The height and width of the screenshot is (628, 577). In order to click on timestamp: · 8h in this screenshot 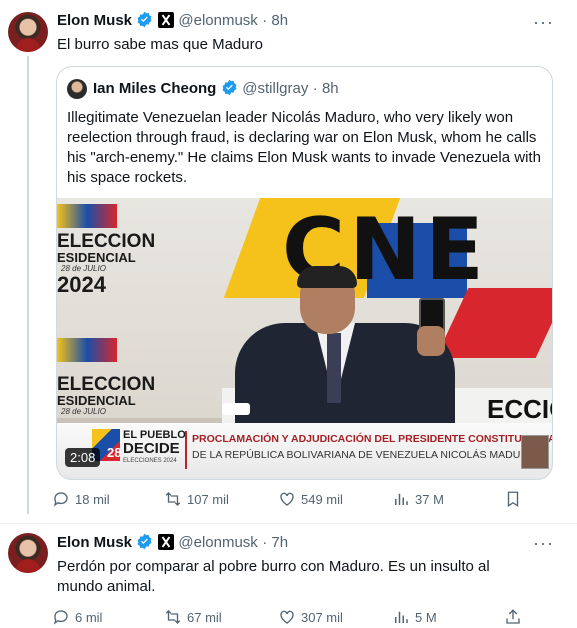, I will do `click(275, 20)`.